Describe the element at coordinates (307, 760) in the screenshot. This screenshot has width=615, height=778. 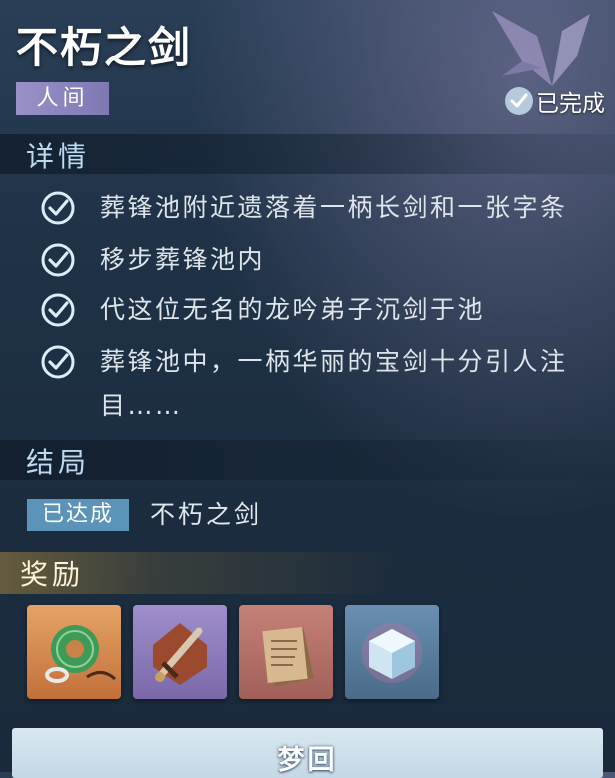
I see `dream-return-label: 梦回` at that location.